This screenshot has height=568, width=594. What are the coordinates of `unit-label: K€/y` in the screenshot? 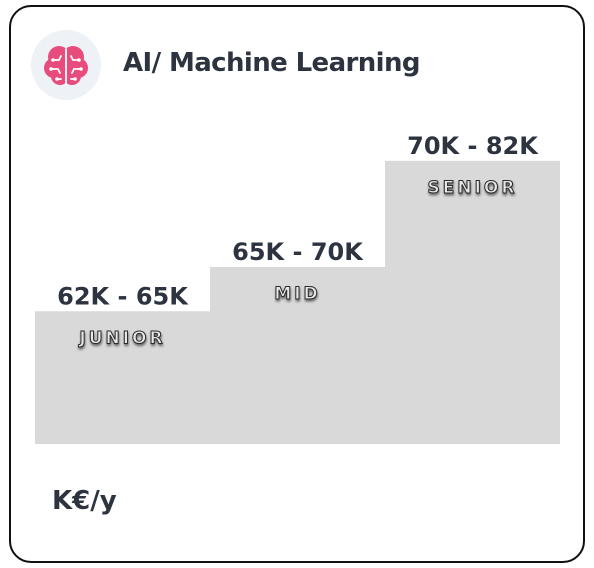 It's located at (84, 501).